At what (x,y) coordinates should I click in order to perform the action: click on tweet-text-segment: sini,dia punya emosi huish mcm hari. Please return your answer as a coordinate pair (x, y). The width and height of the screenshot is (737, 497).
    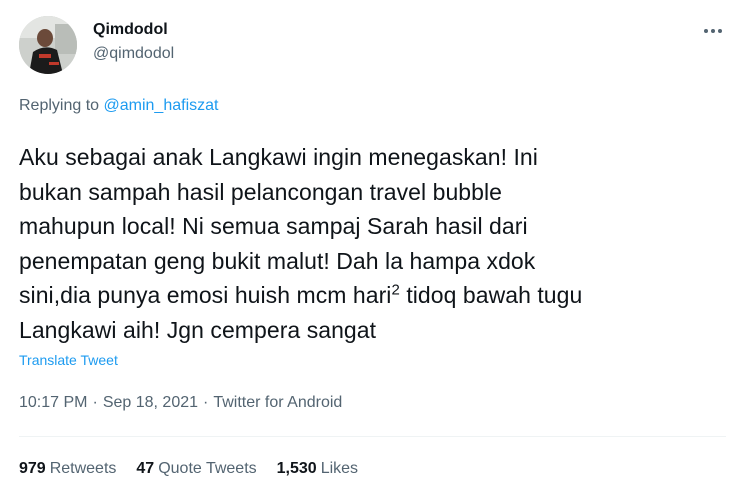
    Looking at the image, I should click on (205, 295).